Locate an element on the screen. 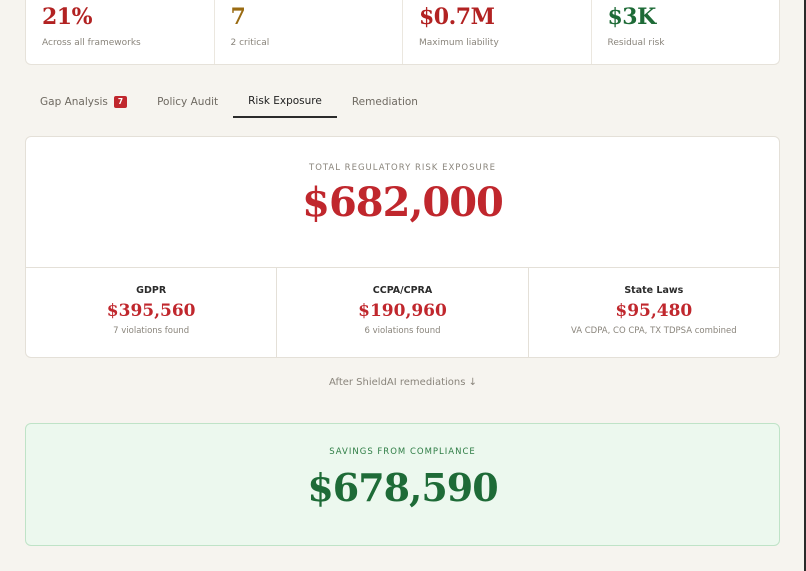  tab-label: Gap Analysis is located at coordinates (74, 102).